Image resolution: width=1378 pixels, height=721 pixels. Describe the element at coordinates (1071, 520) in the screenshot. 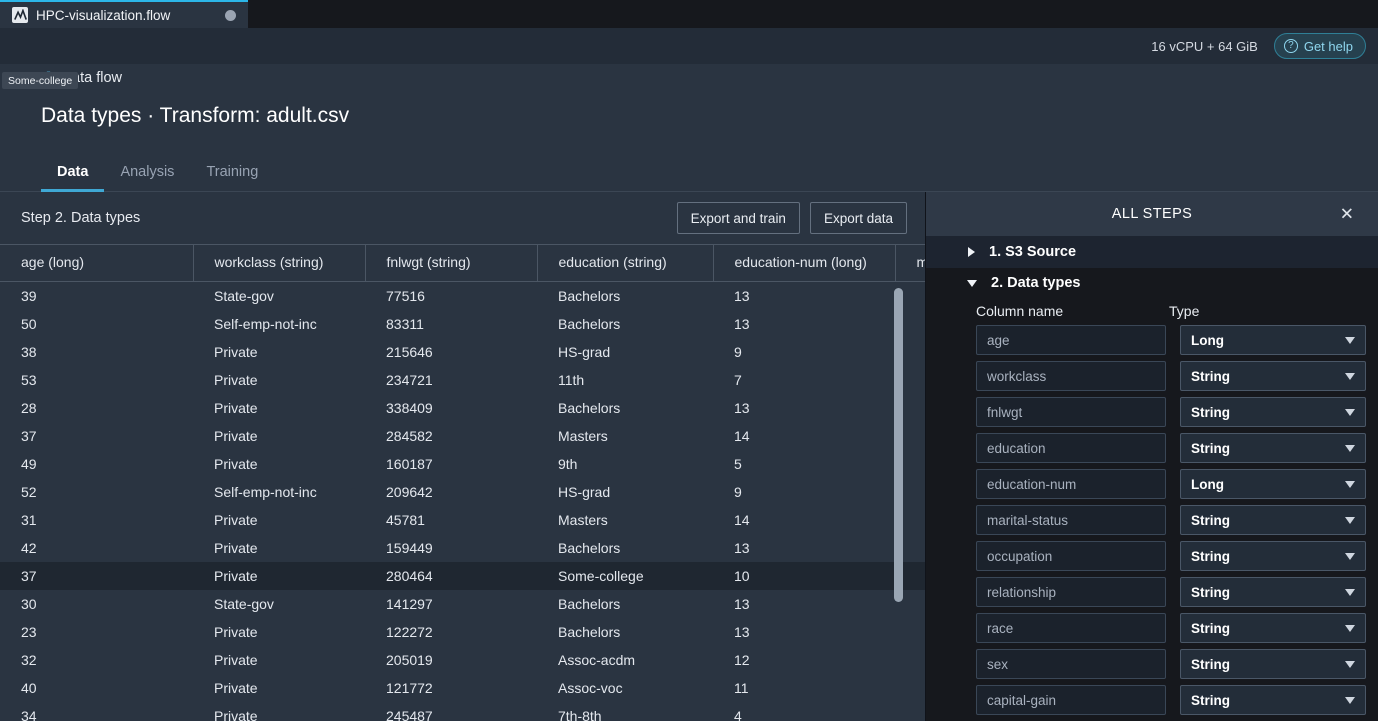

I see `column-name-input: marital-status` at that location.